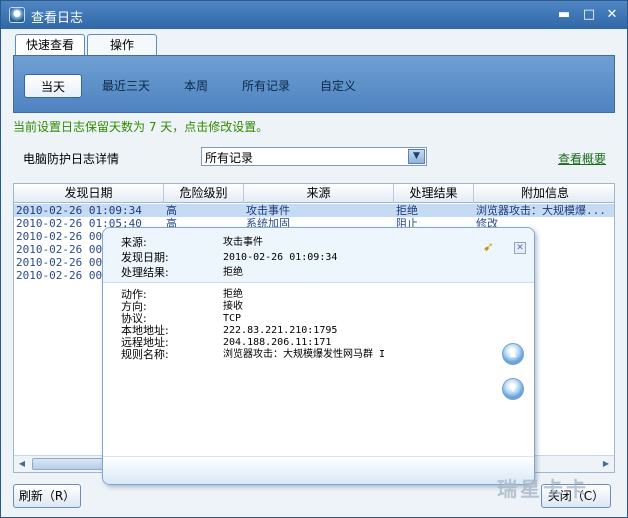 Image resolution: width=628 pixels, height=518 pixels. I want to click on title-bar: 查看日志 ▬ □ ✕, so click(314, 15).